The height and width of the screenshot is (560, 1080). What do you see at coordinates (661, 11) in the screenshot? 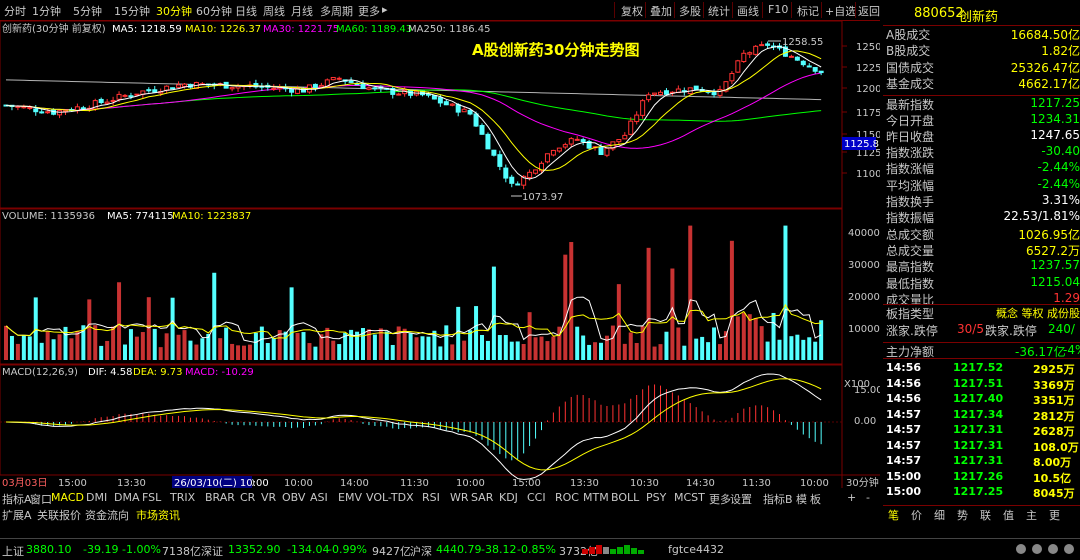
I see `overlay-button: 叠加` at bounding box center [661, 11].